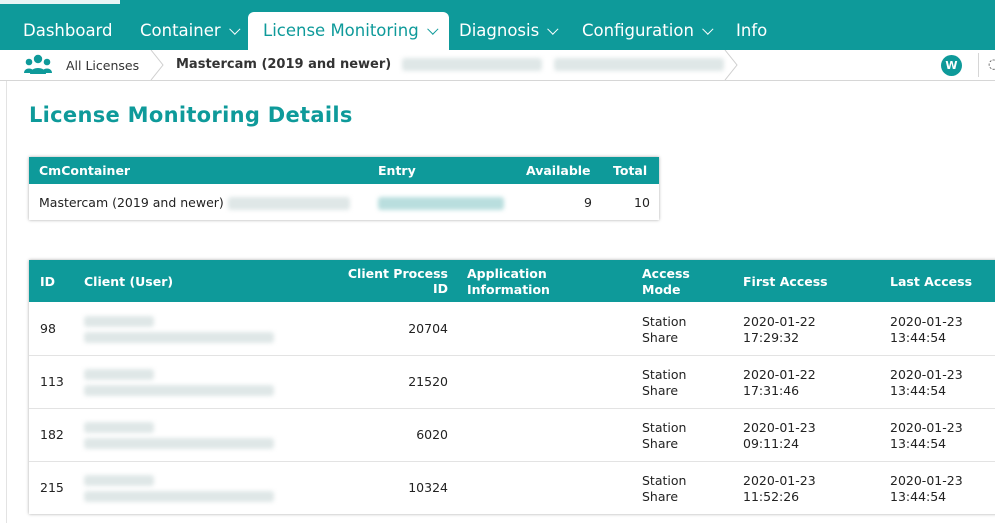 This screenshot has height=523, width=995. I want to click on user-avatar: W, so click(951, 65).